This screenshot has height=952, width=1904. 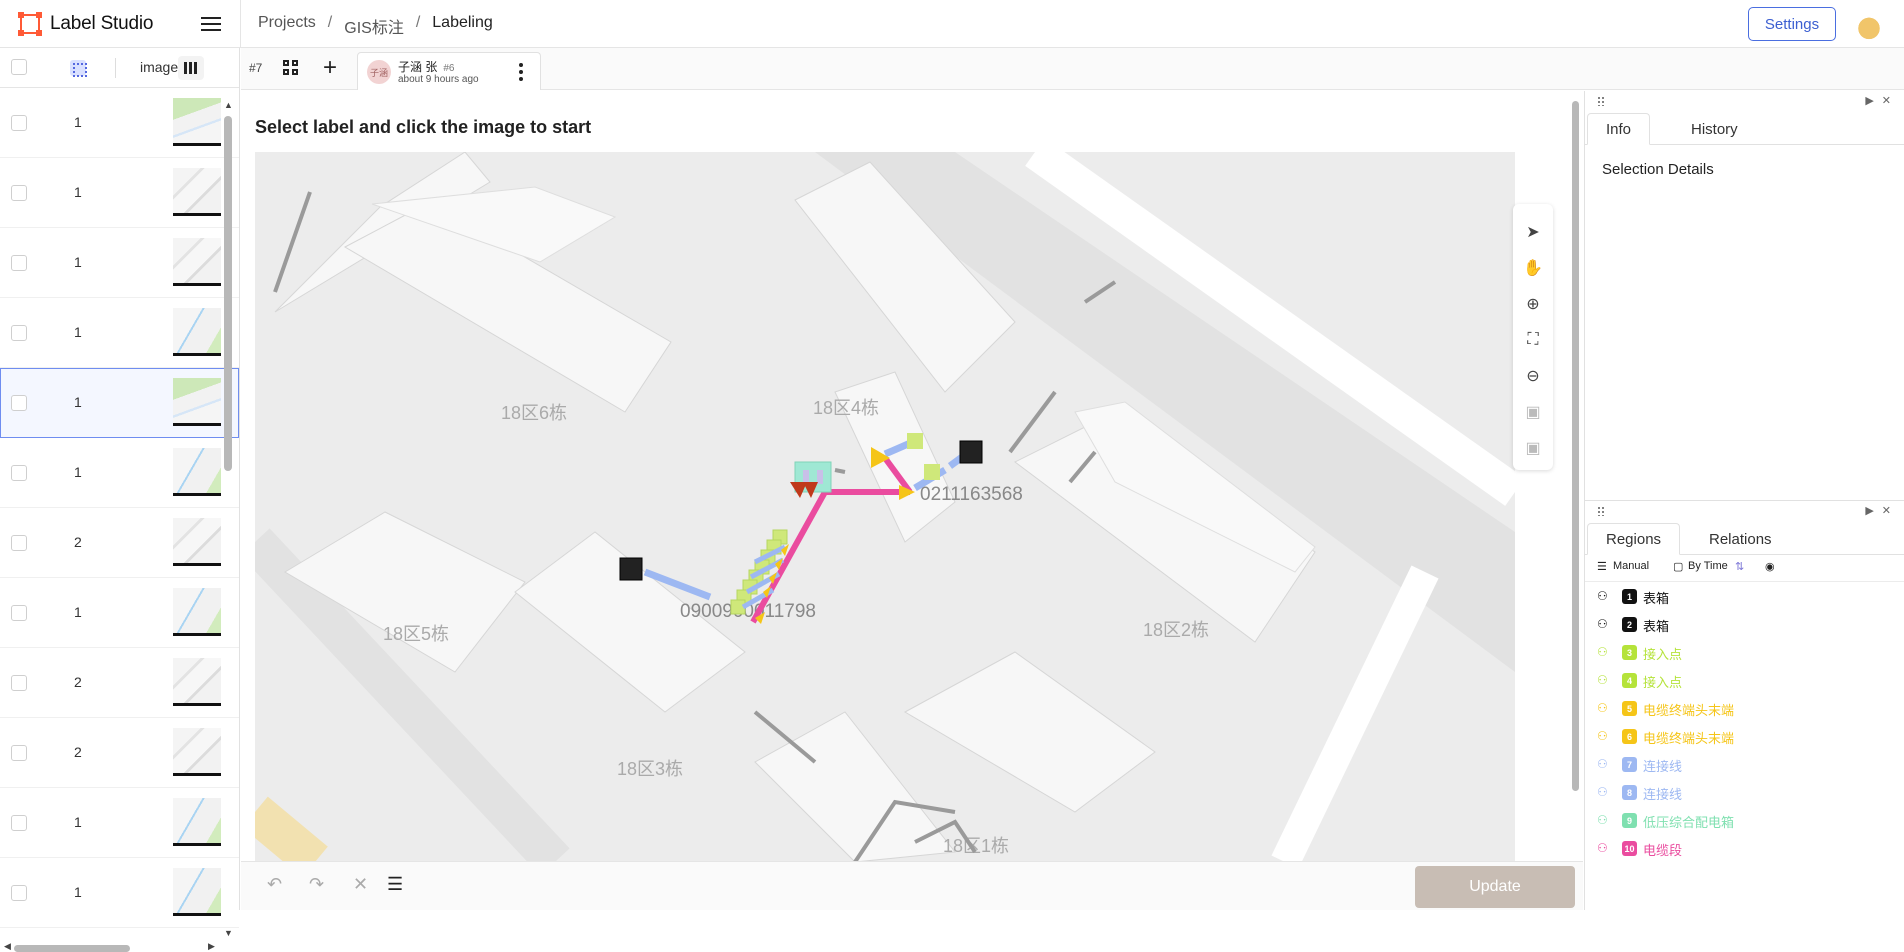 What do you see at coordinates (1744, 736) in the screenshot?
I see `region-item: ⚇ 6 电缆终端头末端` at bounding box center [1744, 736].